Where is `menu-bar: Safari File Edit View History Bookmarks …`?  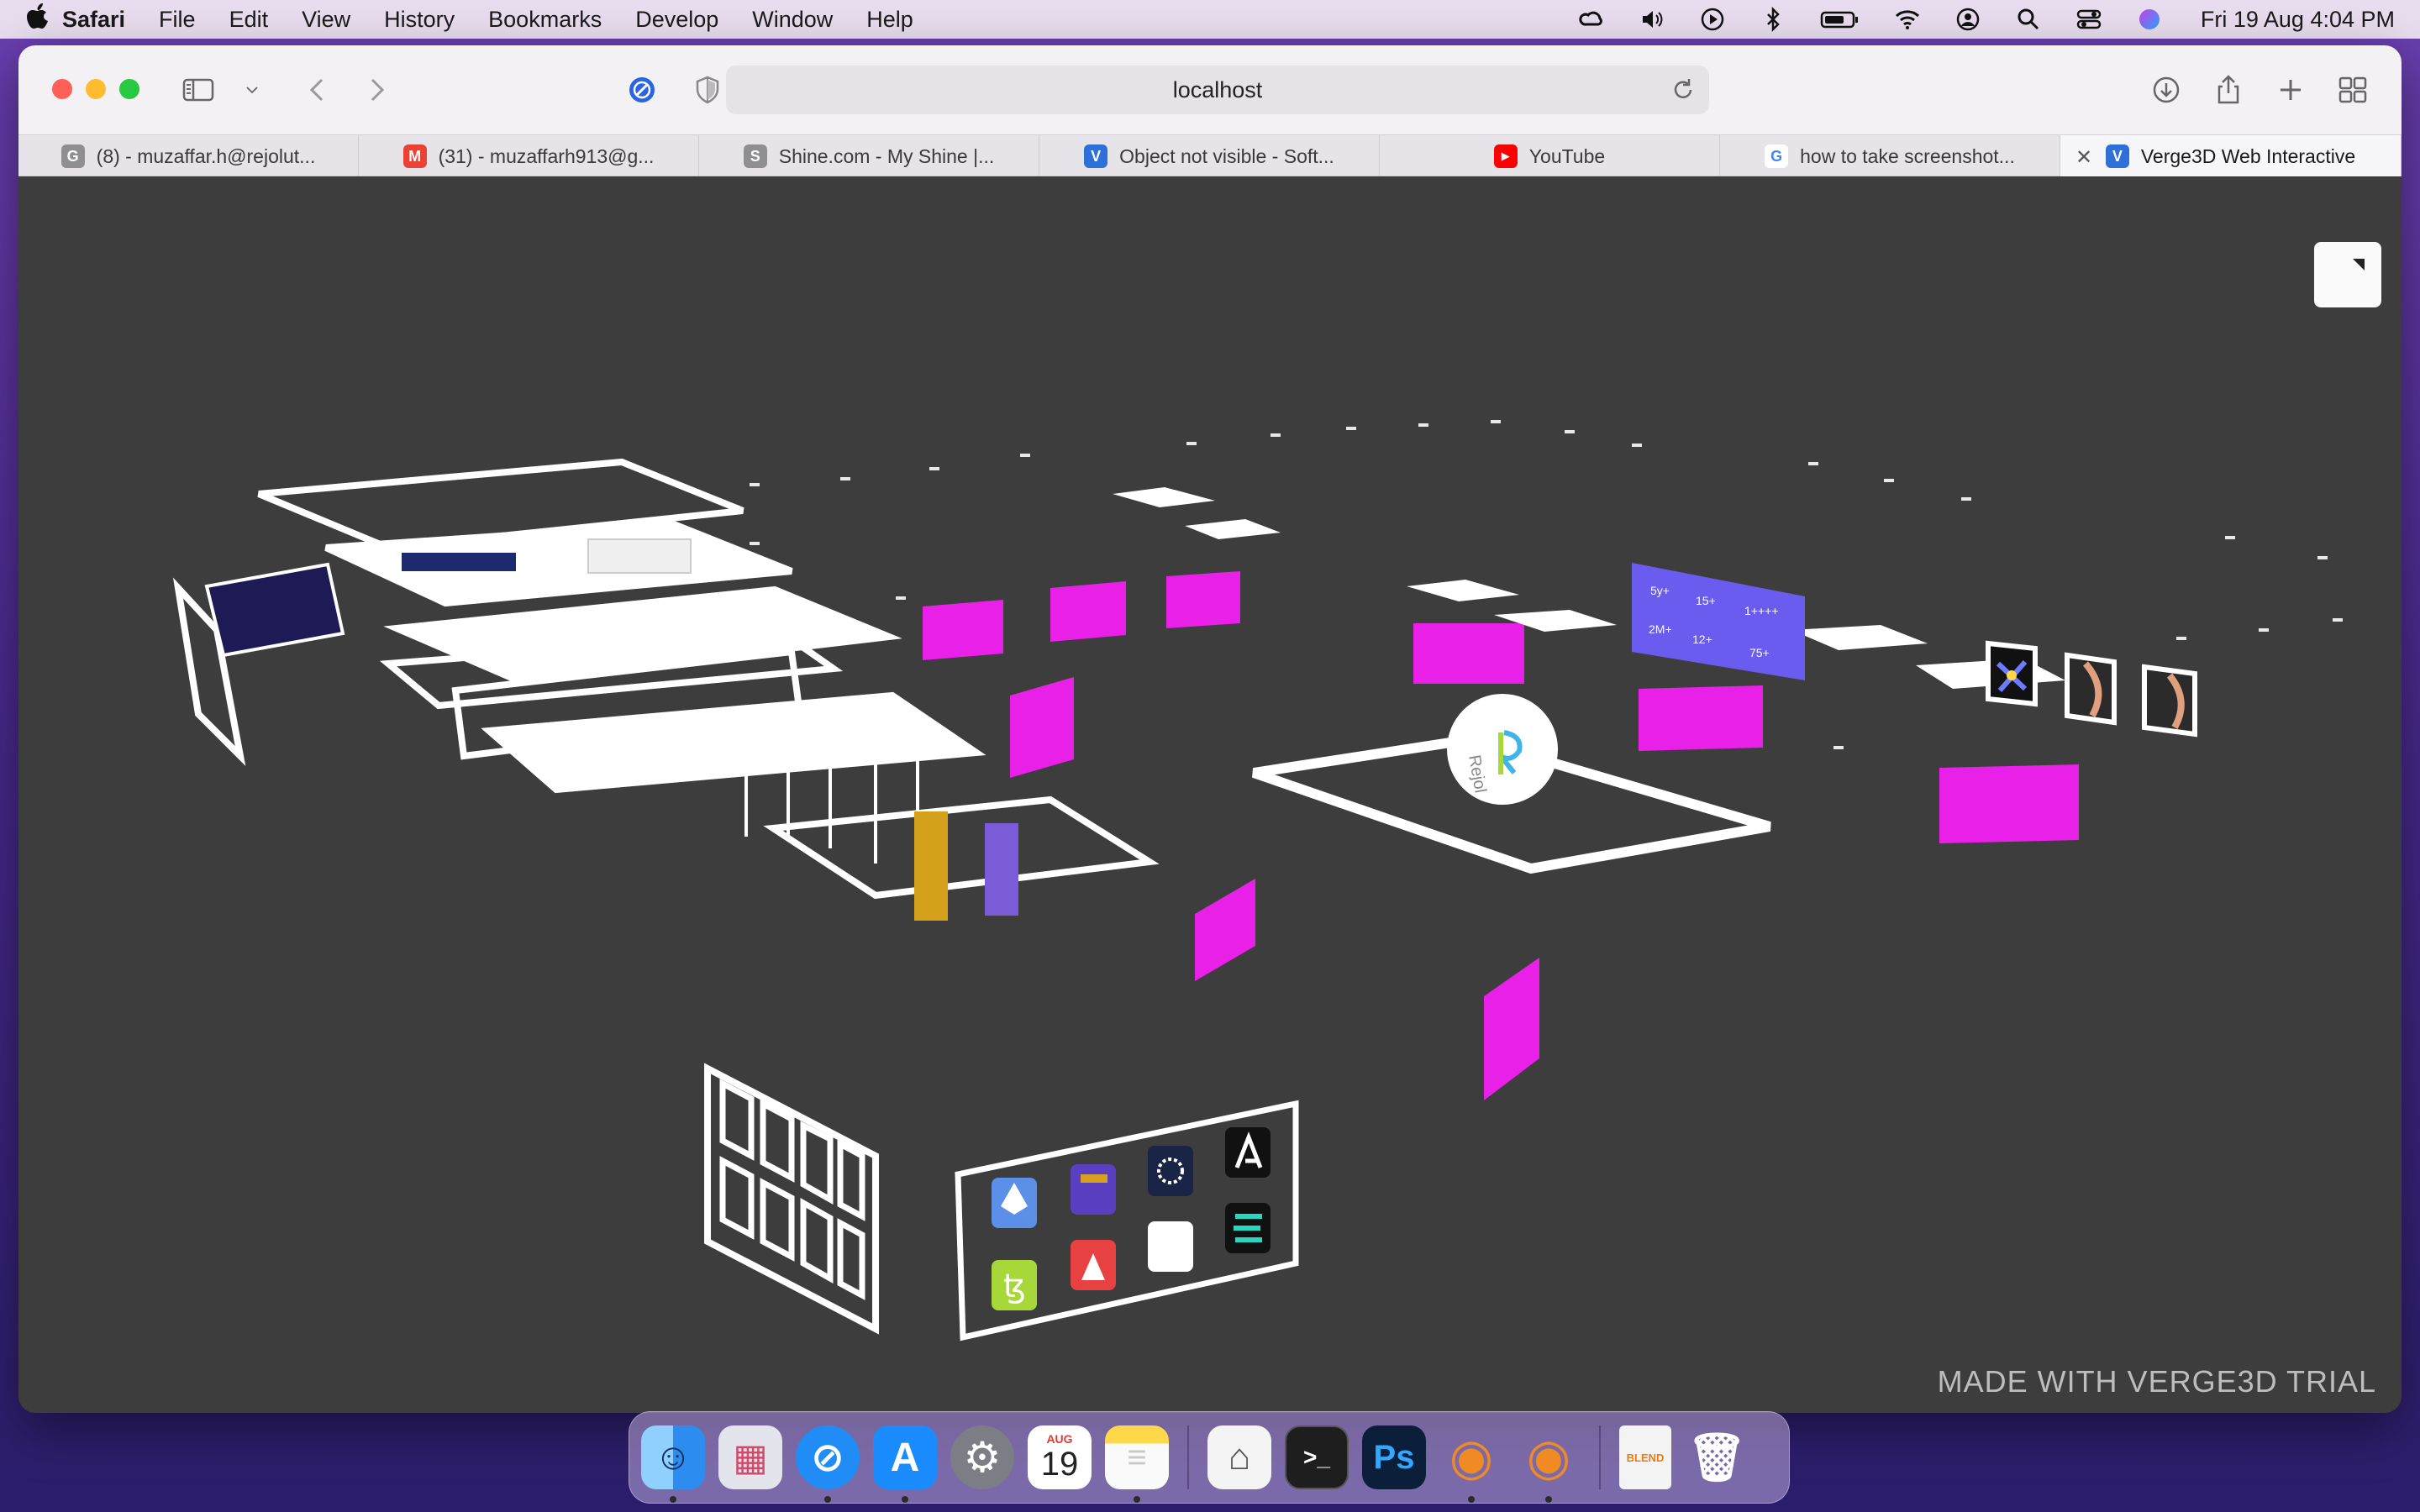
menu-bar: Safari File Edit View History Bookmarks … is located at coordinates (1210, 19).